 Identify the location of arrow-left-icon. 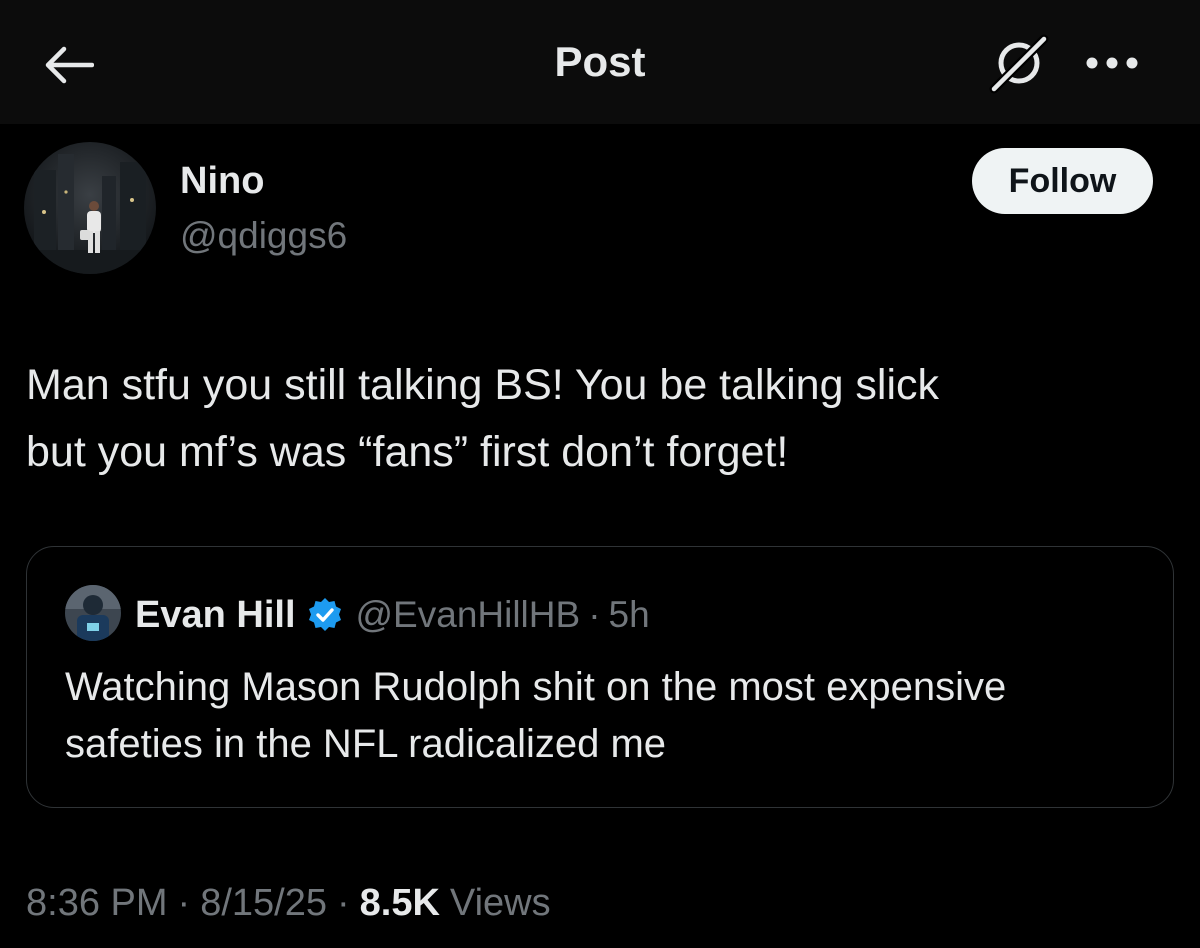
(69, 65).